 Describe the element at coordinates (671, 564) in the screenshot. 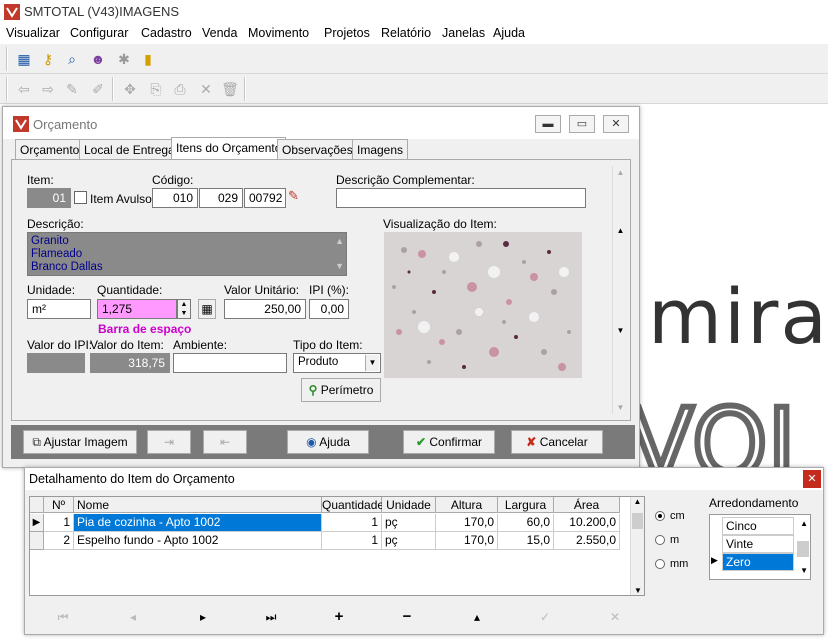

I see `radio-mm: mm` at that location.